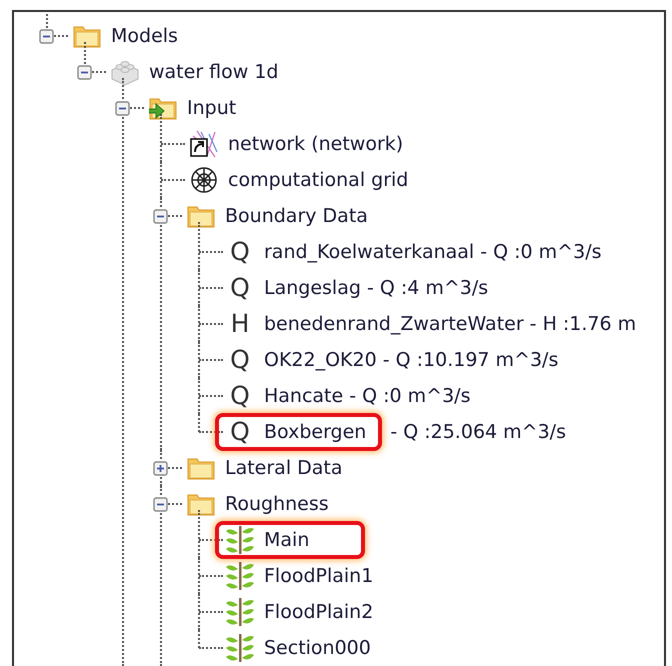  I want to click on mesh-circle-icon, so click(204, 180).